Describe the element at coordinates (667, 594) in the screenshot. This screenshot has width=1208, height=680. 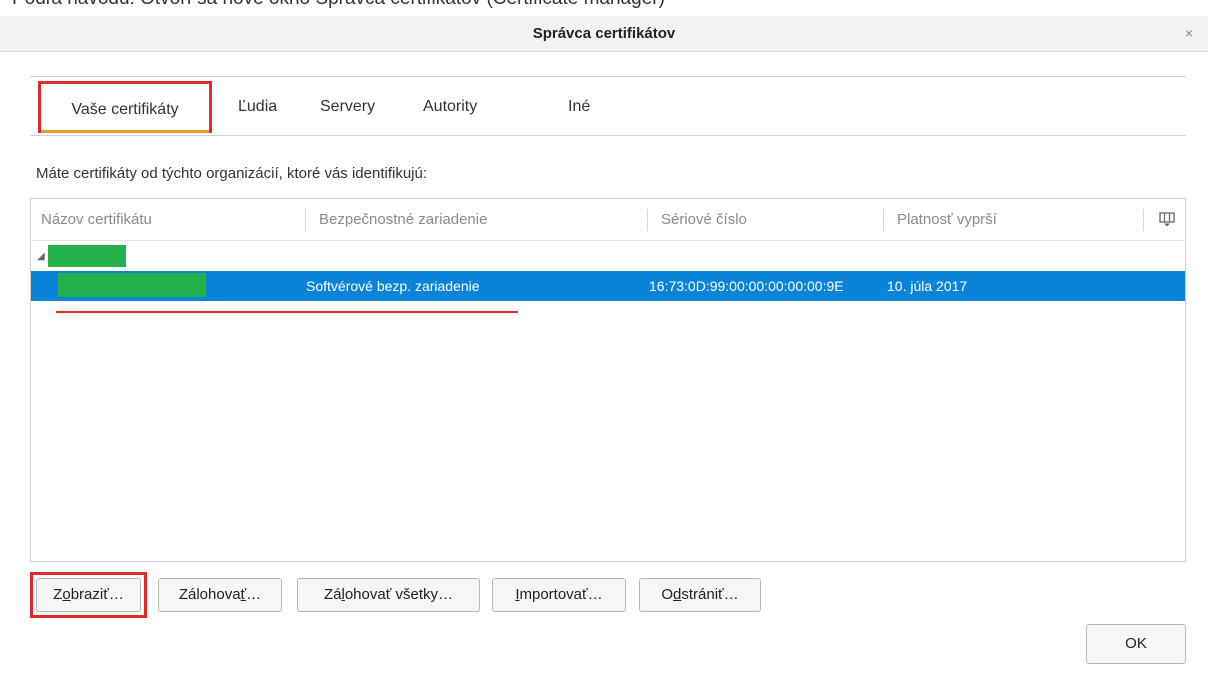
I see `button-label-part: O` at that location.